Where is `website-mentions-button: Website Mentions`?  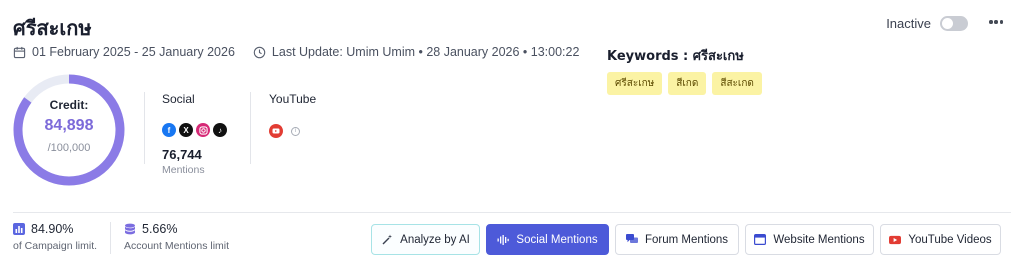
website-mentions-button: Website Mentions is located at coordinates (809, 239).